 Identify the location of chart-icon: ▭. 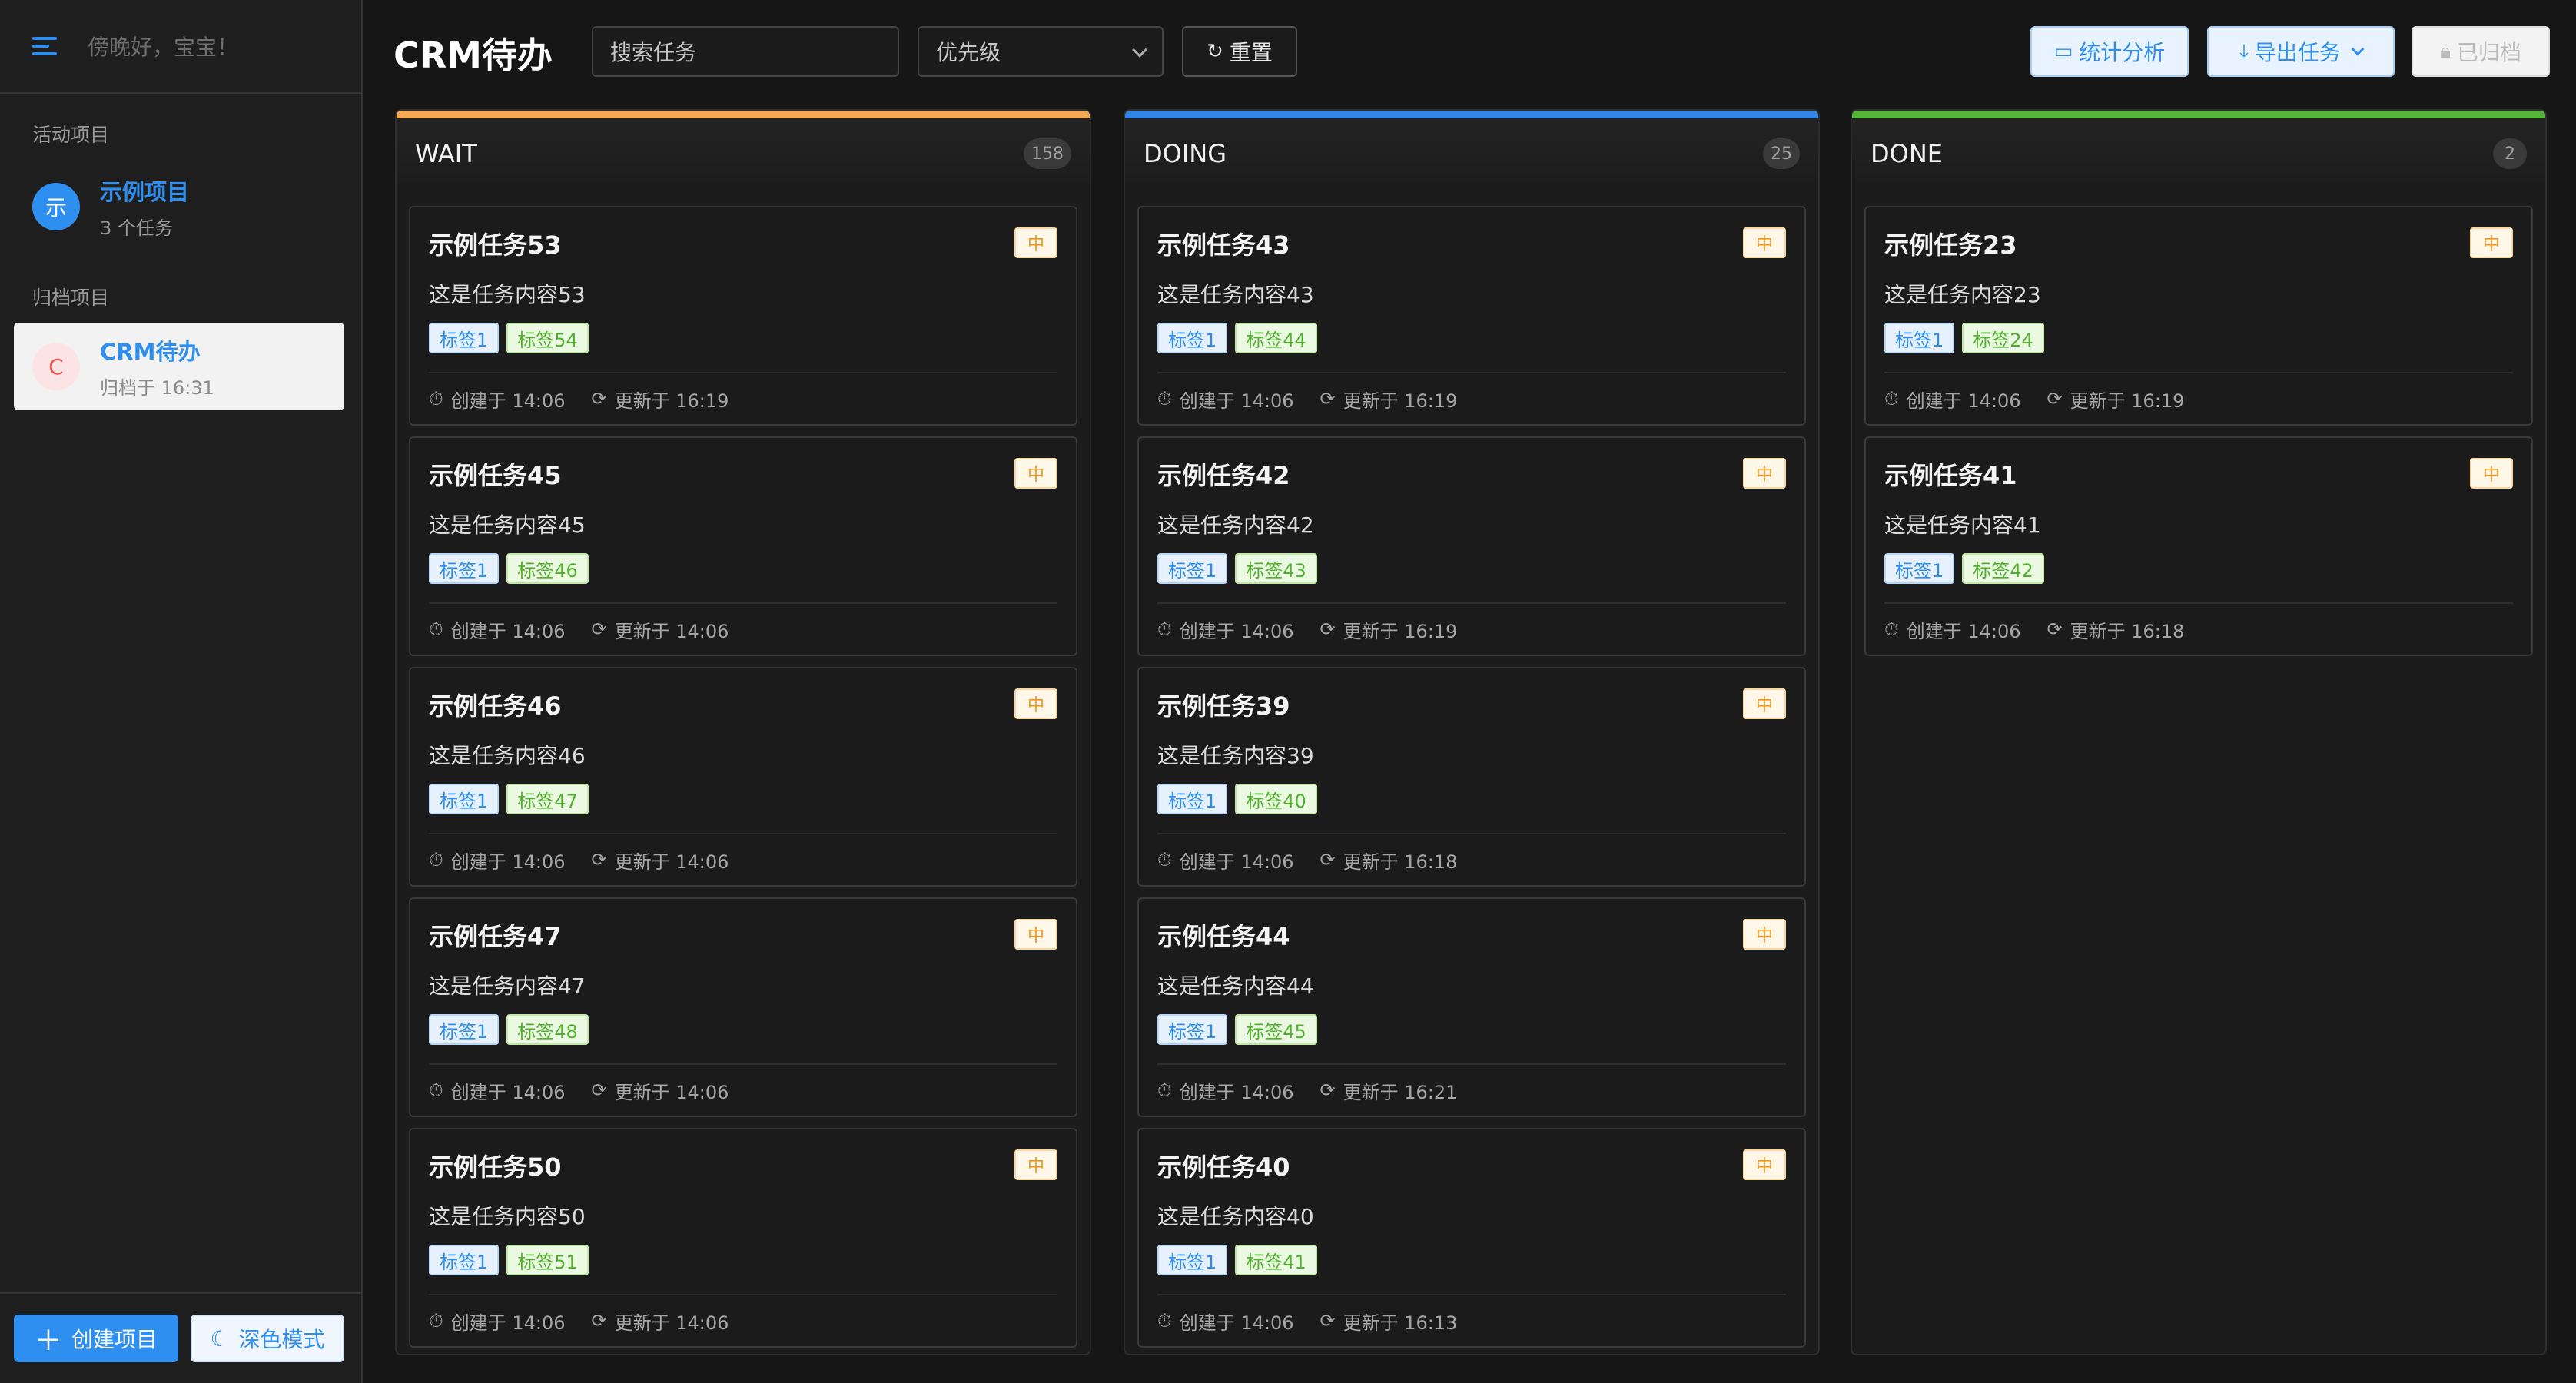
(2063, 51).